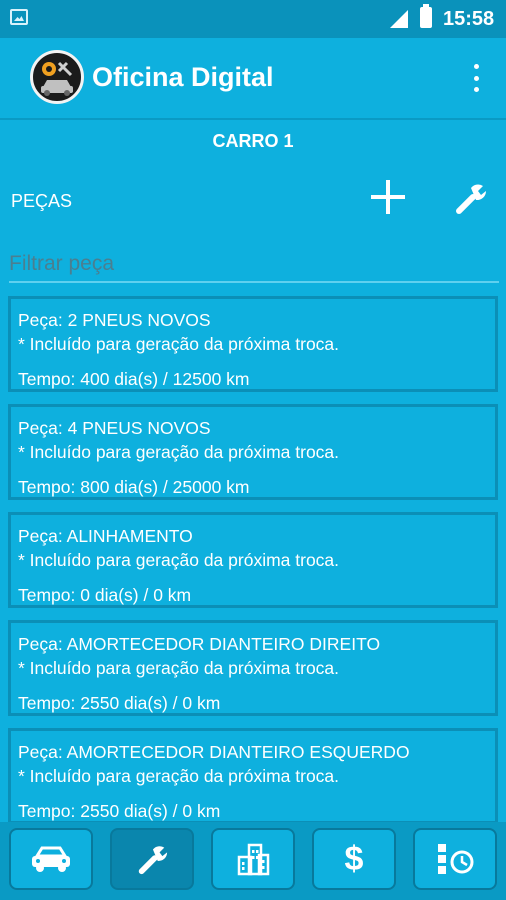 The image size is (506, 900). I want to click on bottom-nav: $, so click(253, 861).